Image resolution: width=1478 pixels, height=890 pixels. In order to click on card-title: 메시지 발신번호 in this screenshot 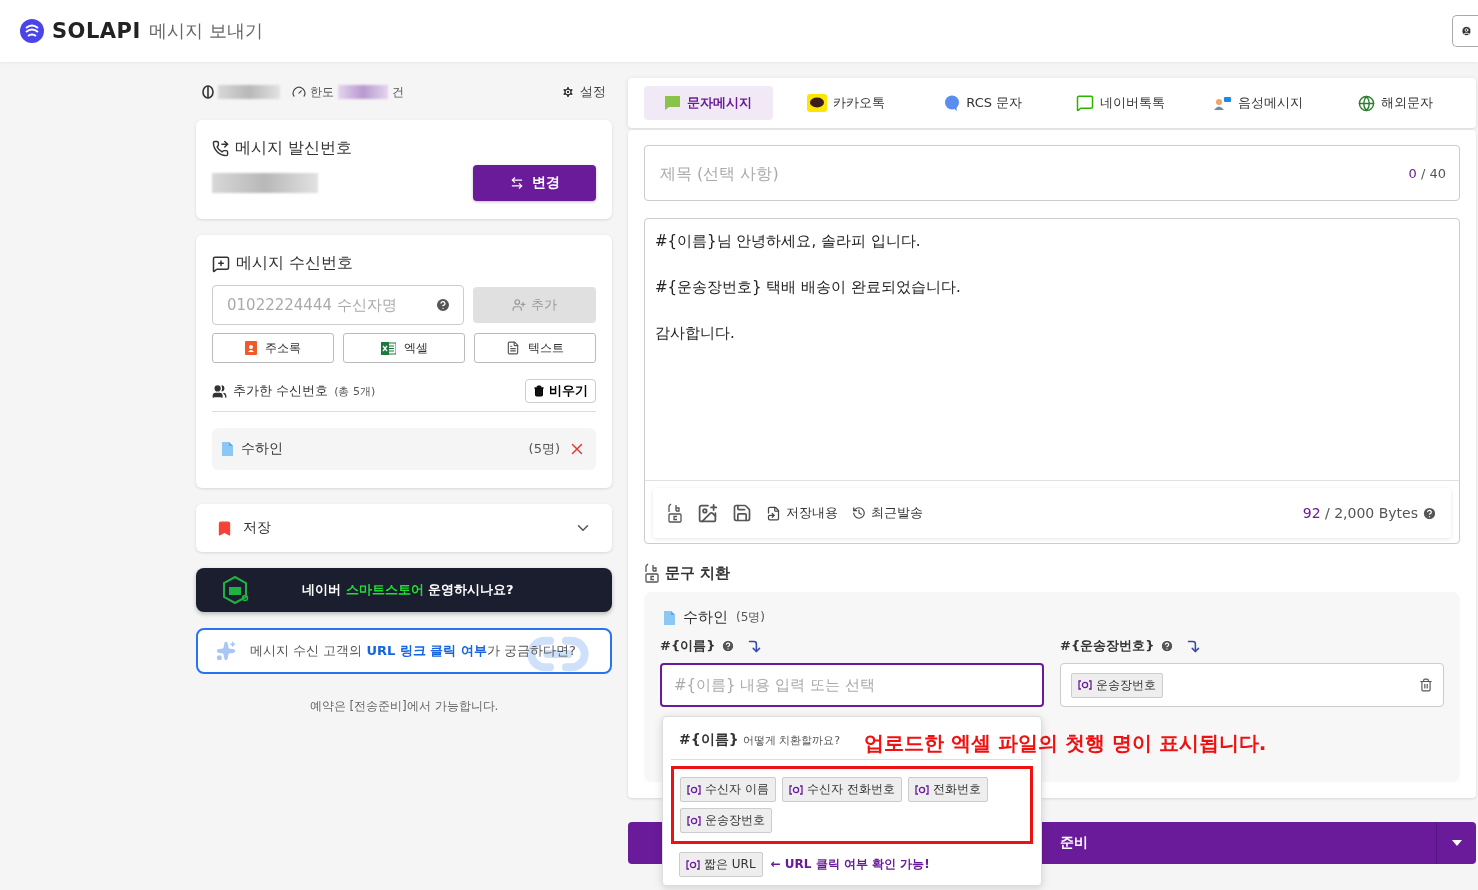, I will do `click(294, 148)`.